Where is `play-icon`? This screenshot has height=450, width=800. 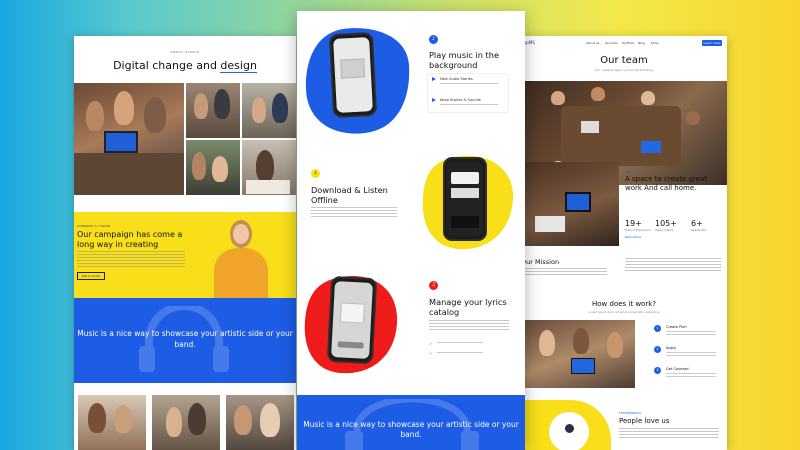
play-icon is located at coordinates (434, 79).